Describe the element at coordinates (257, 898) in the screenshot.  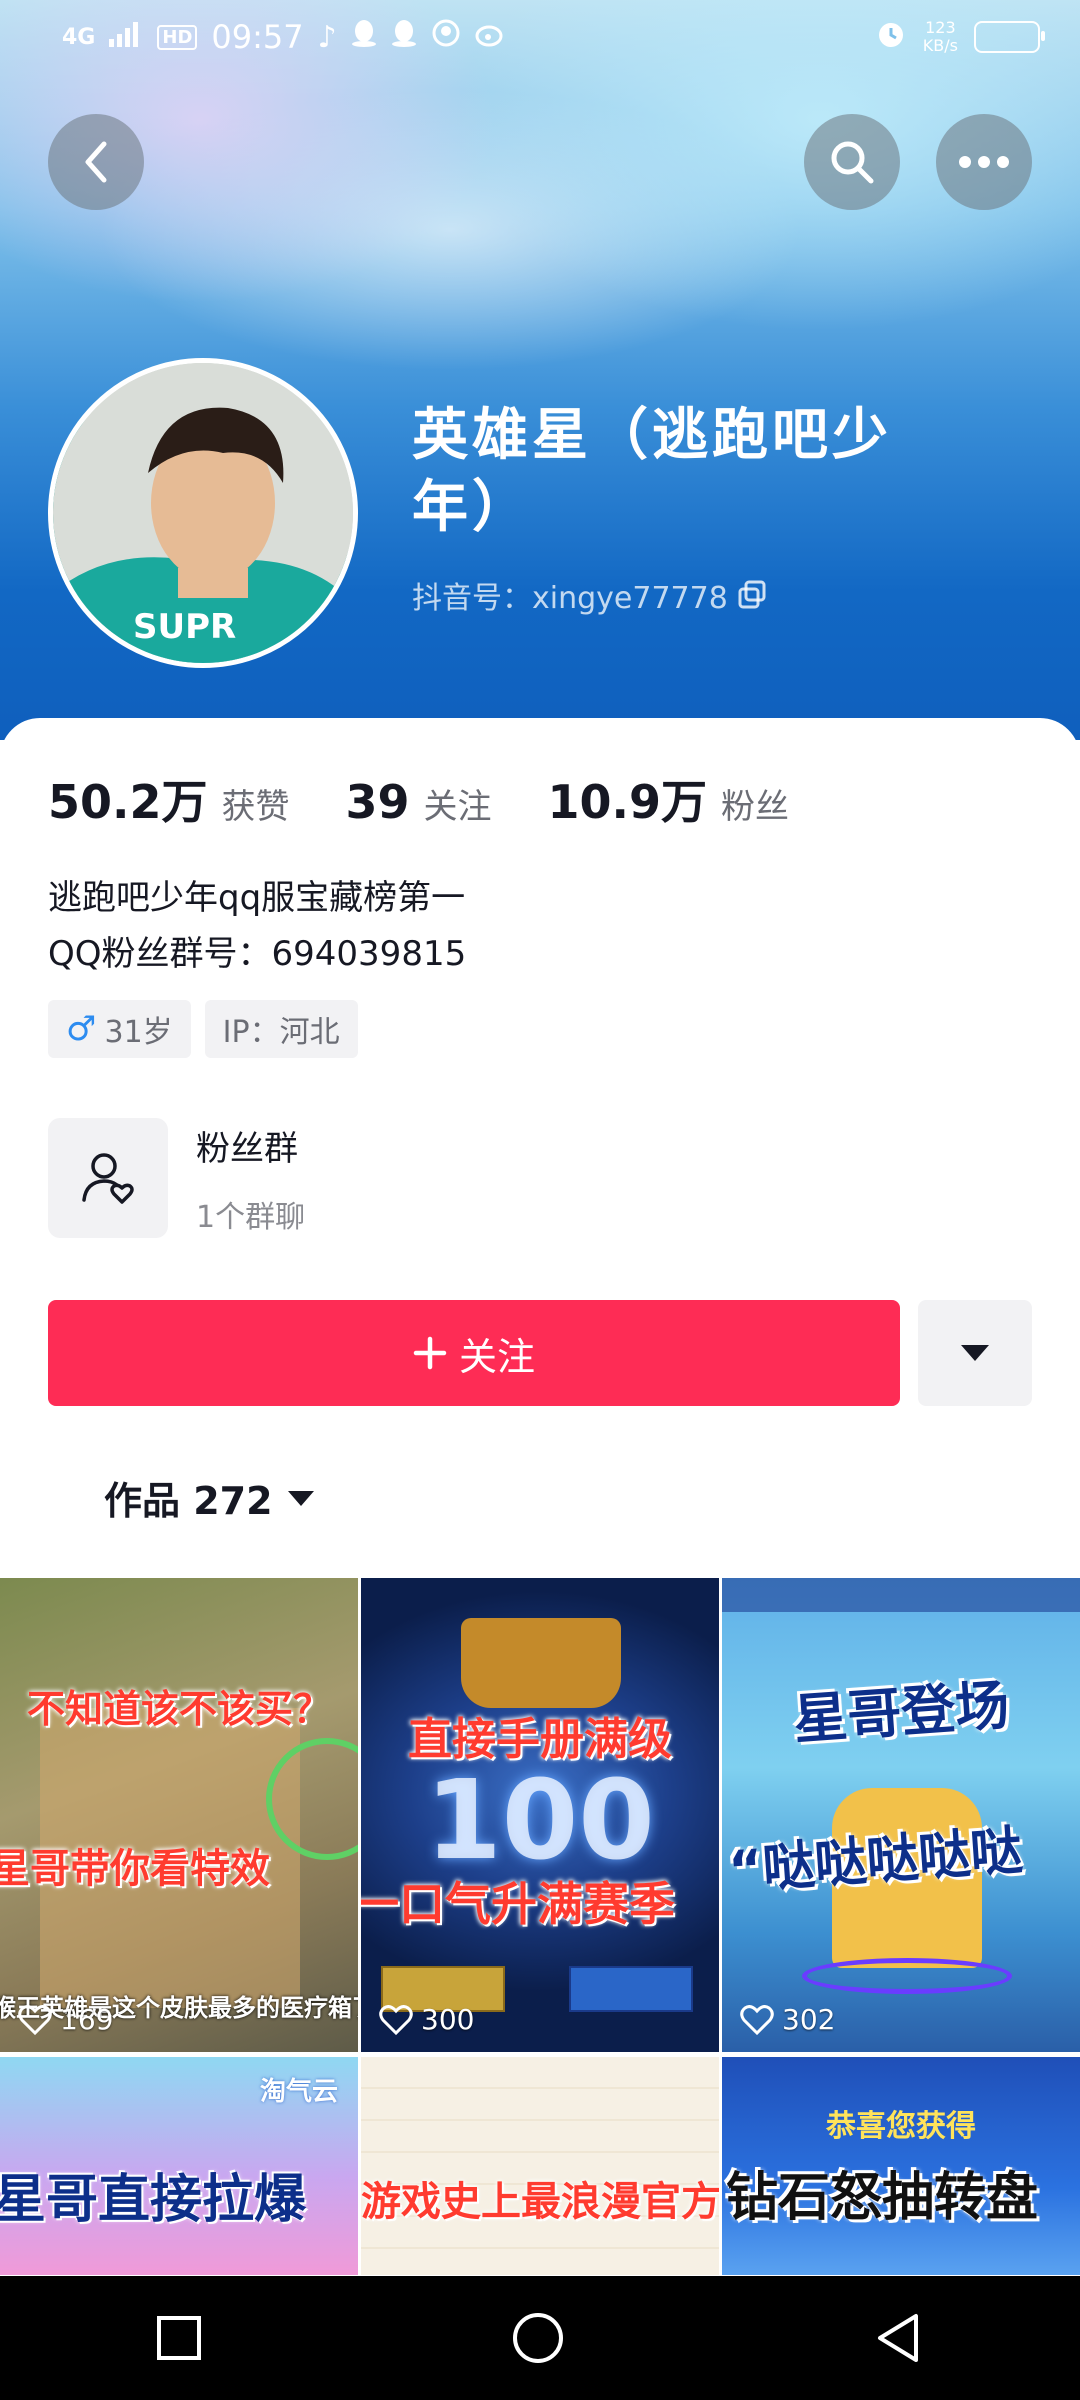
I see `bio-line-1: 逃跑吧少年qq服宝藏榜第一` at that location.